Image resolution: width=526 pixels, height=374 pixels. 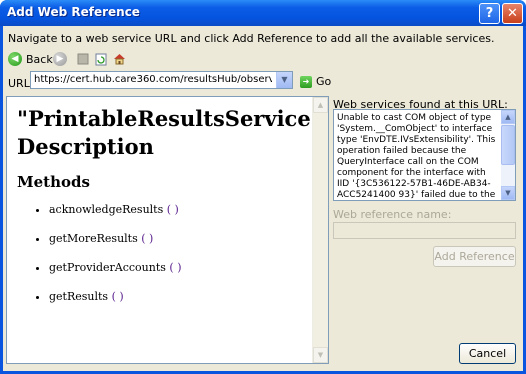 What do you see at coordinates (79, 296) in the screenshot?
I see `method-name: getResults` at bounding box center [79, 296].